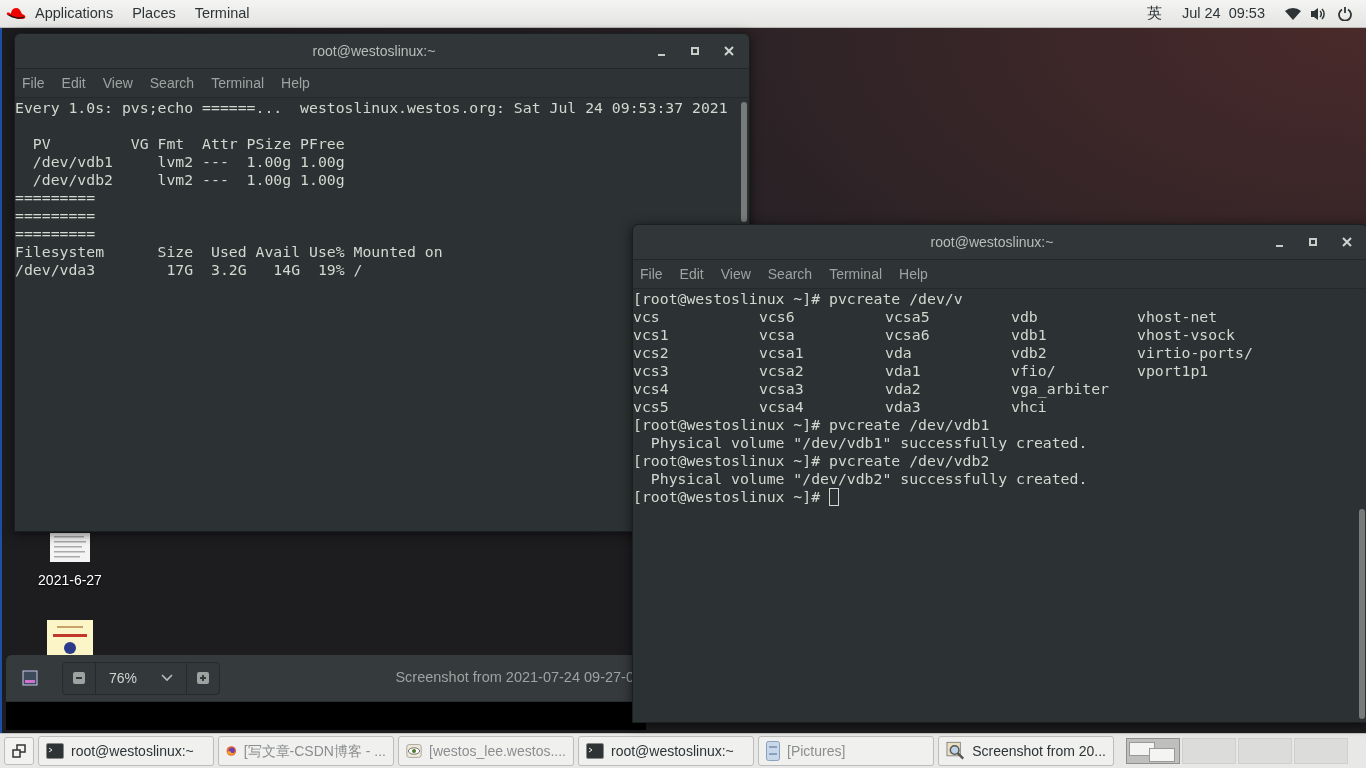 The width and height of the screenshot is (1366, 768). I want to click on top-menu-item: Terminal, so click(222, 13).